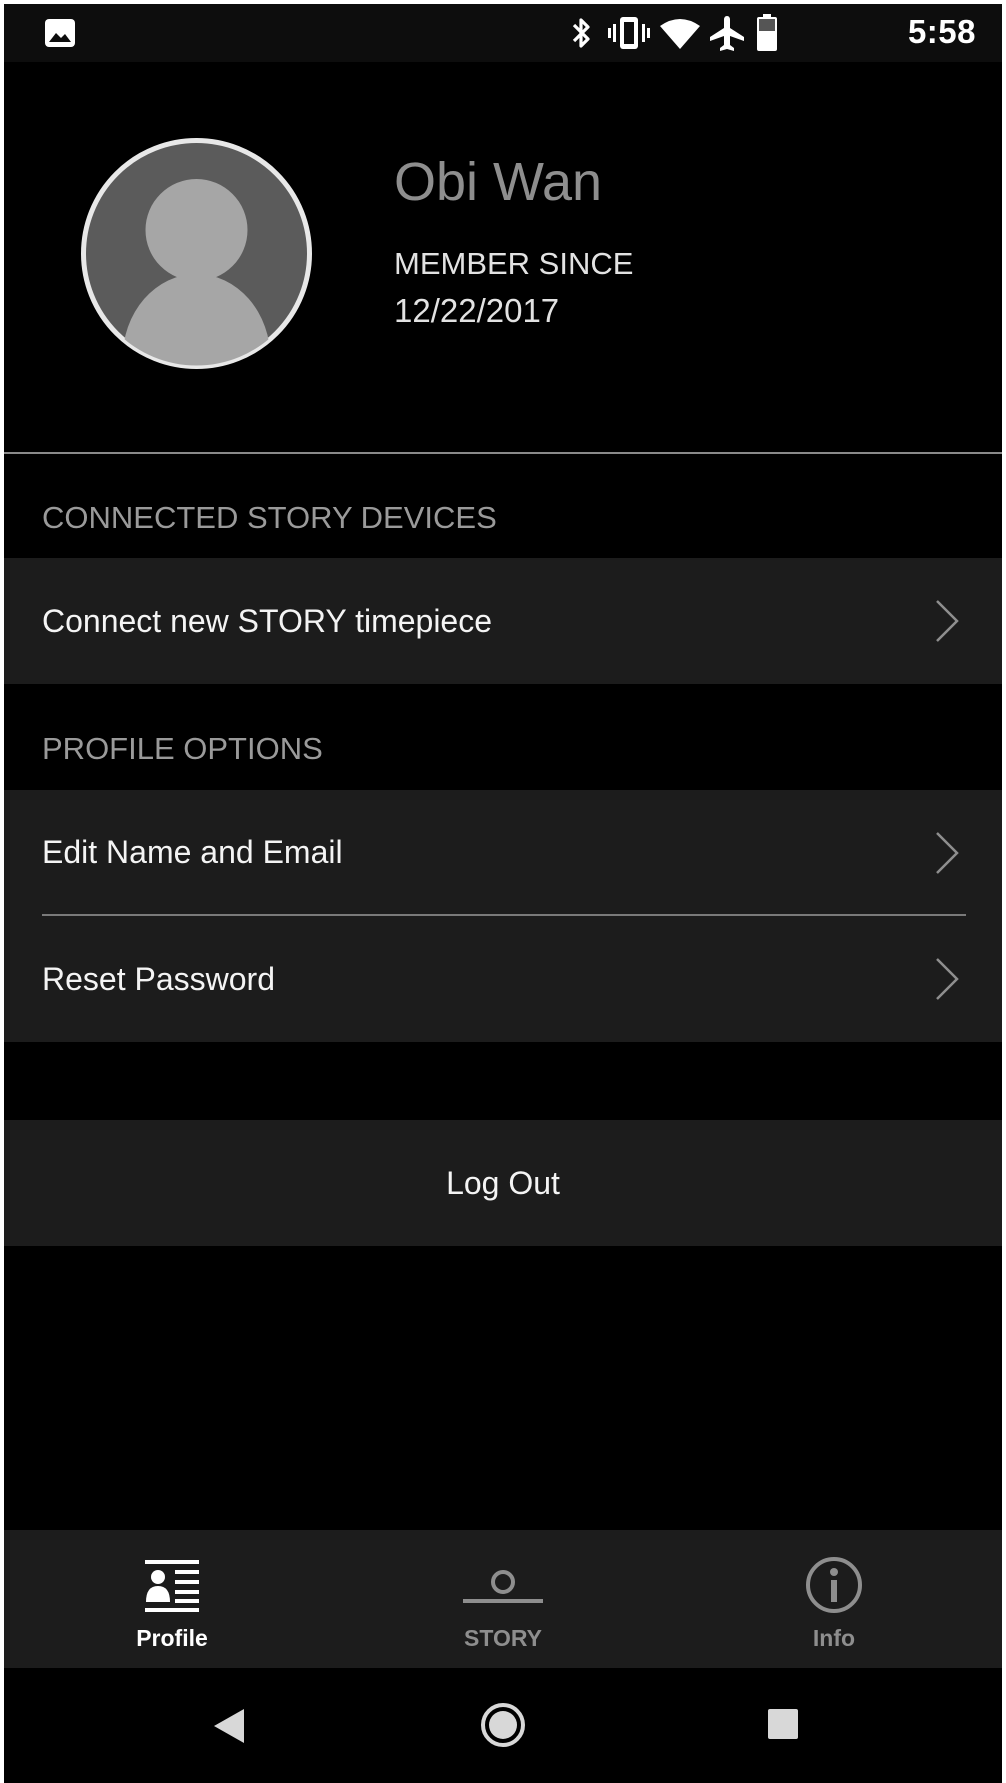  Describe the element at coordinates (503, 852) in the screenshot. I see `edit-name-email-row: Edit Name and Email` at that location.